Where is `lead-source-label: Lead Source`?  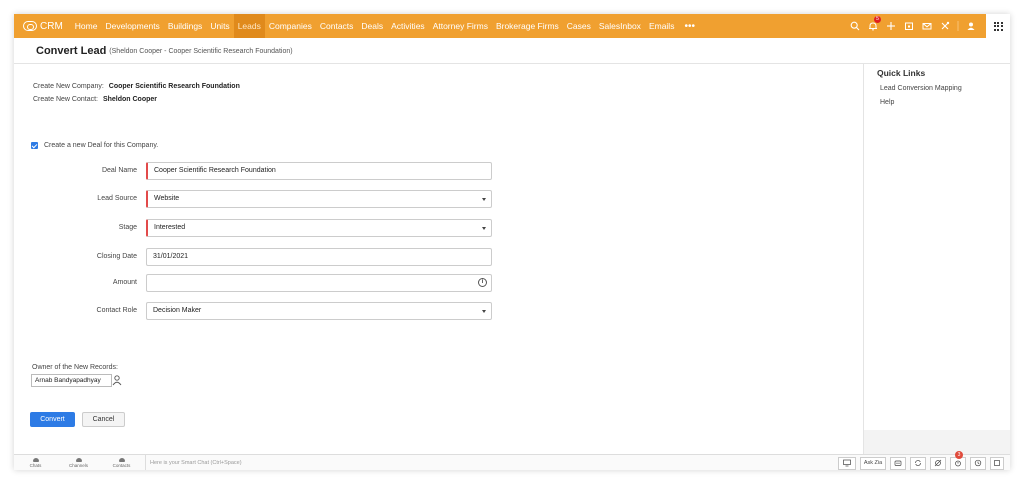 lead-source-label: Lead Source is located at coordinates (117, 198).